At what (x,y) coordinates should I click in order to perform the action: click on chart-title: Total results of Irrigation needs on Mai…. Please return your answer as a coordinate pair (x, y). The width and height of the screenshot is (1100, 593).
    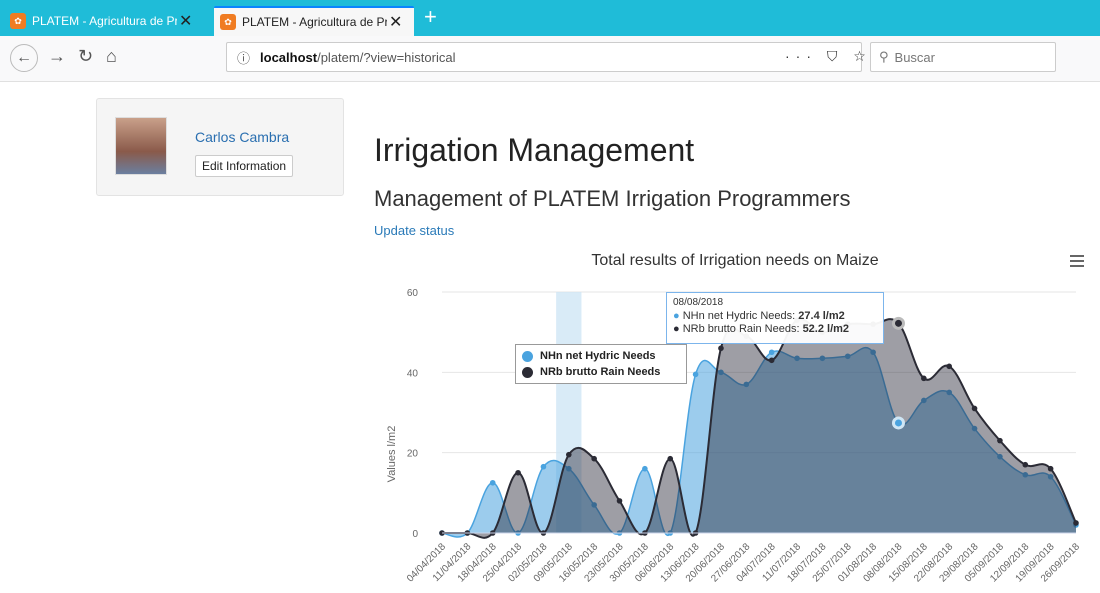
    Looking at the image, I should click on (734, 260).